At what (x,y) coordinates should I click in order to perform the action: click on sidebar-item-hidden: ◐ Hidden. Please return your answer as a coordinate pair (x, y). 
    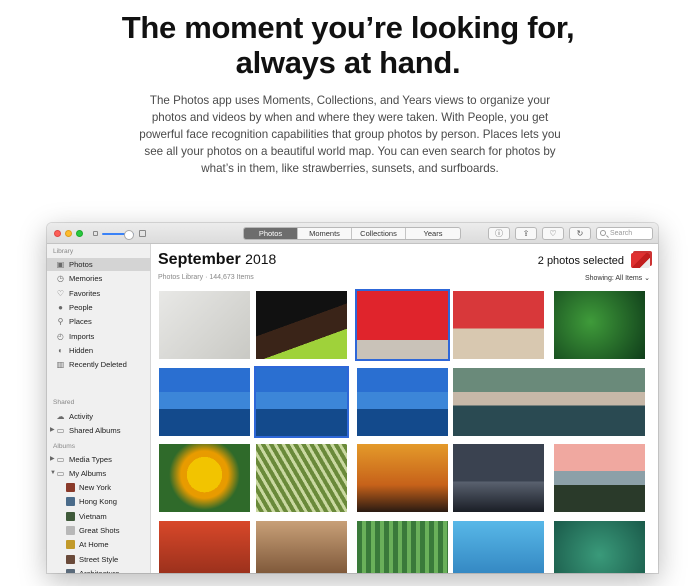
    Looking at the image, I should click on (99, 350).